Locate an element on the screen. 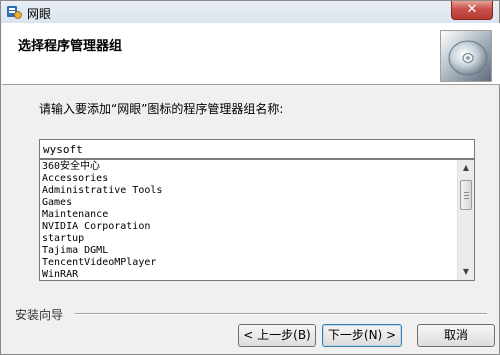  cd-disc-icon is located at coordinates (466, 56).